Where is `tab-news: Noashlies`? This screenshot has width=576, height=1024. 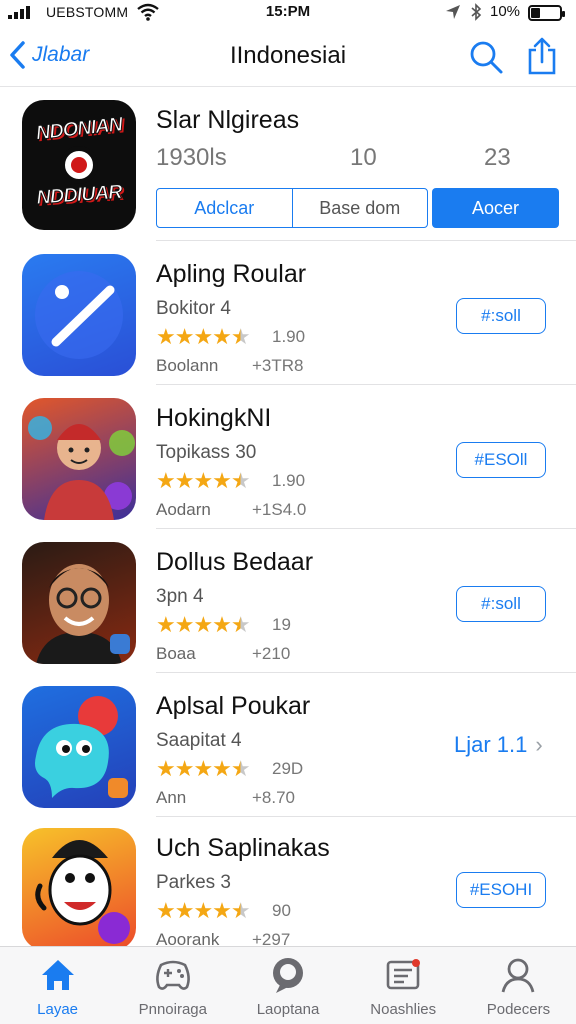 tab-news: Noashlies is located at coordinates (403, 985).